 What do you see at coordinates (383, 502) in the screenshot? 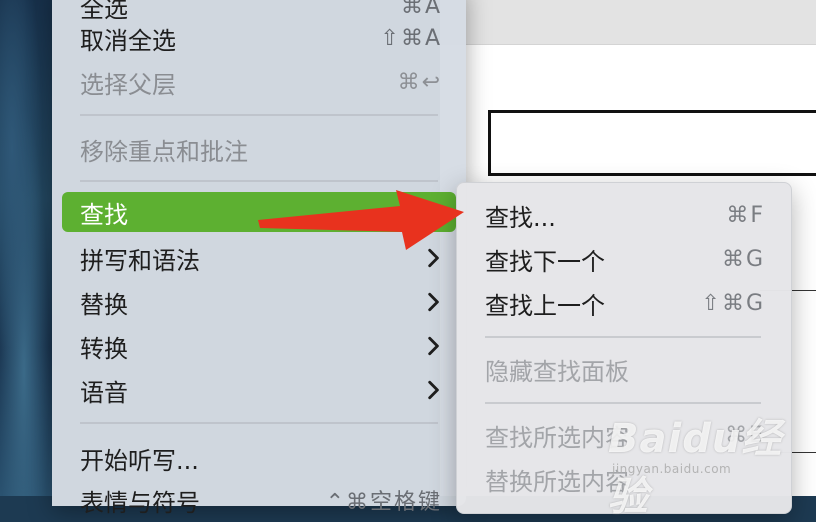
I see `menu-item-shortcut: ⌃⌘空格键` at bounding box center [383, 502].